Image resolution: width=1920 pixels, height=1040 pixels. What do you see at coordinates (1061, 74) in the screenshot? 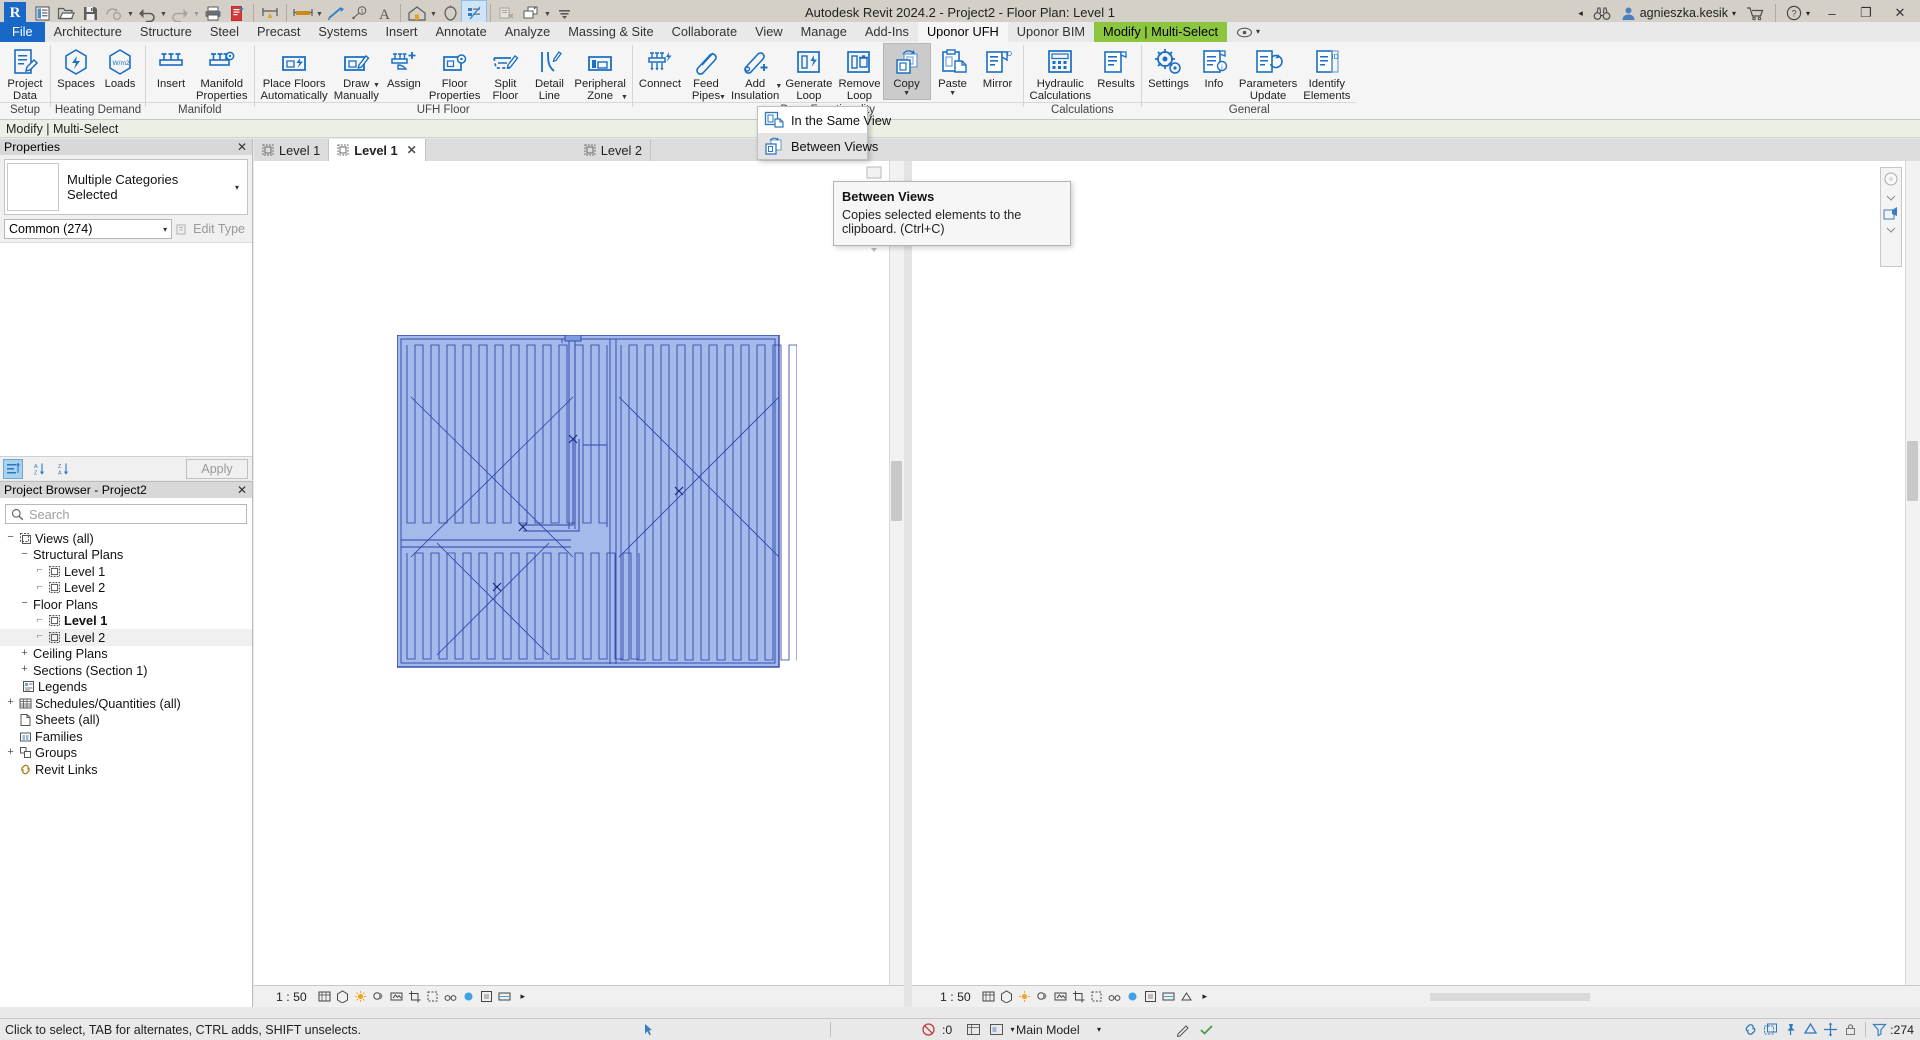
I see `hydraulic-calculations-button: Hydraulic Calculations` at bounding box center [1061, 74].